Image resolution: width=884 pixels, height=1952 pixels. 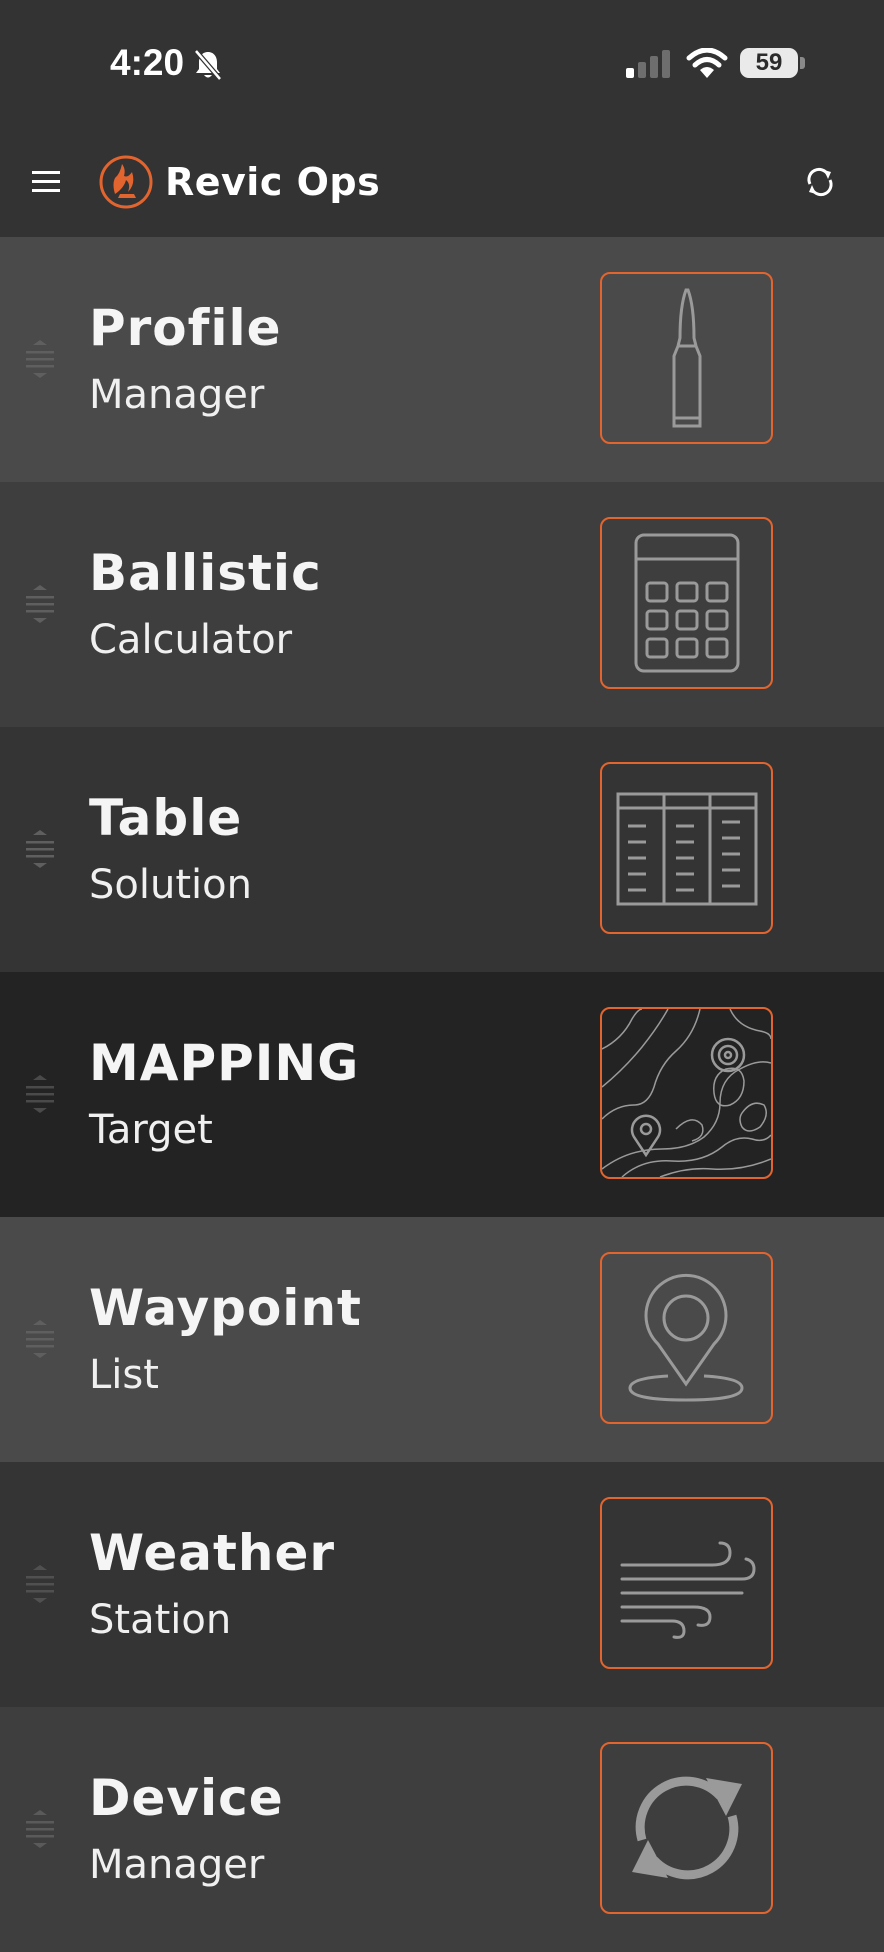 What do you see at coordinates (186, 1798) in the screenshot?
I see `menu-item-title: Device` at bounding box center [186, 1798].